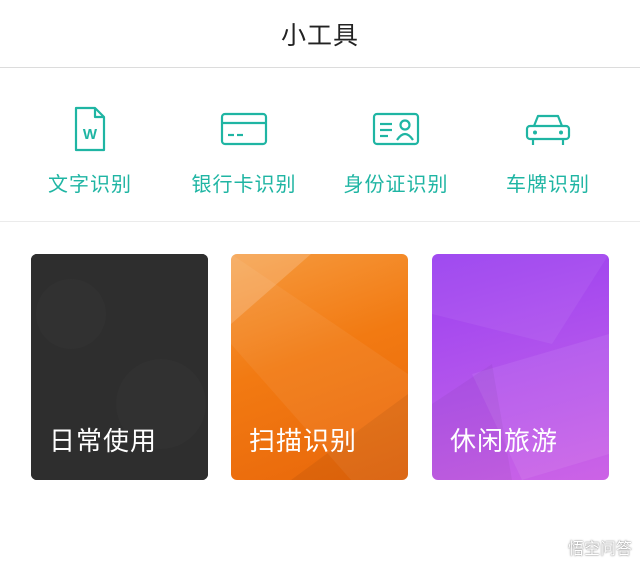 Image resolution: width=640 pixels, height=565 pixels. What do you see at coordinates (396, 184) in the screenshot?
I see `tool-label: 身份证识别` at bounding box center [396, 184].